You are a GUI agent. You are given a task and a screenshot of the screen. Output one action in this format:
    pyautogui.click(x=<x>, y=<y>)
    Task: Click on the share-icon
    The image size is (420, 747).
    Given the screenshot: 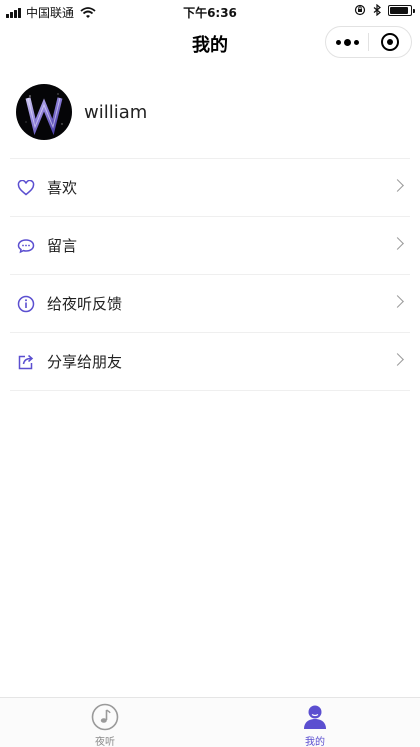 What is the action you would take?
    pyautogui.click(x=26, y=362)
    